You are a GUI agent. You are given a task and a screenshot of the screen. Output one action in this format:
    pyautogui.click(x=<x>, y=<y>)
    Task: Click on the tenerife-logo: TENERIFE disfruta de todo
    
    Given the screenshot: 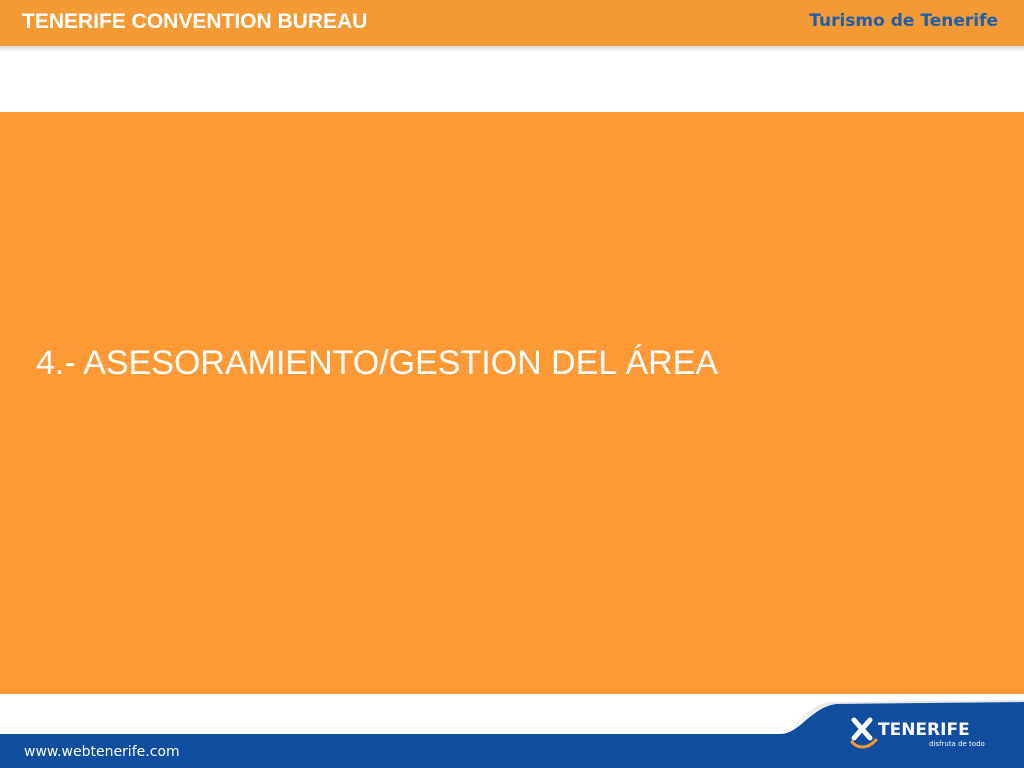 What is the action you would take?
    pyautogui.click(x=925, y=734)
    